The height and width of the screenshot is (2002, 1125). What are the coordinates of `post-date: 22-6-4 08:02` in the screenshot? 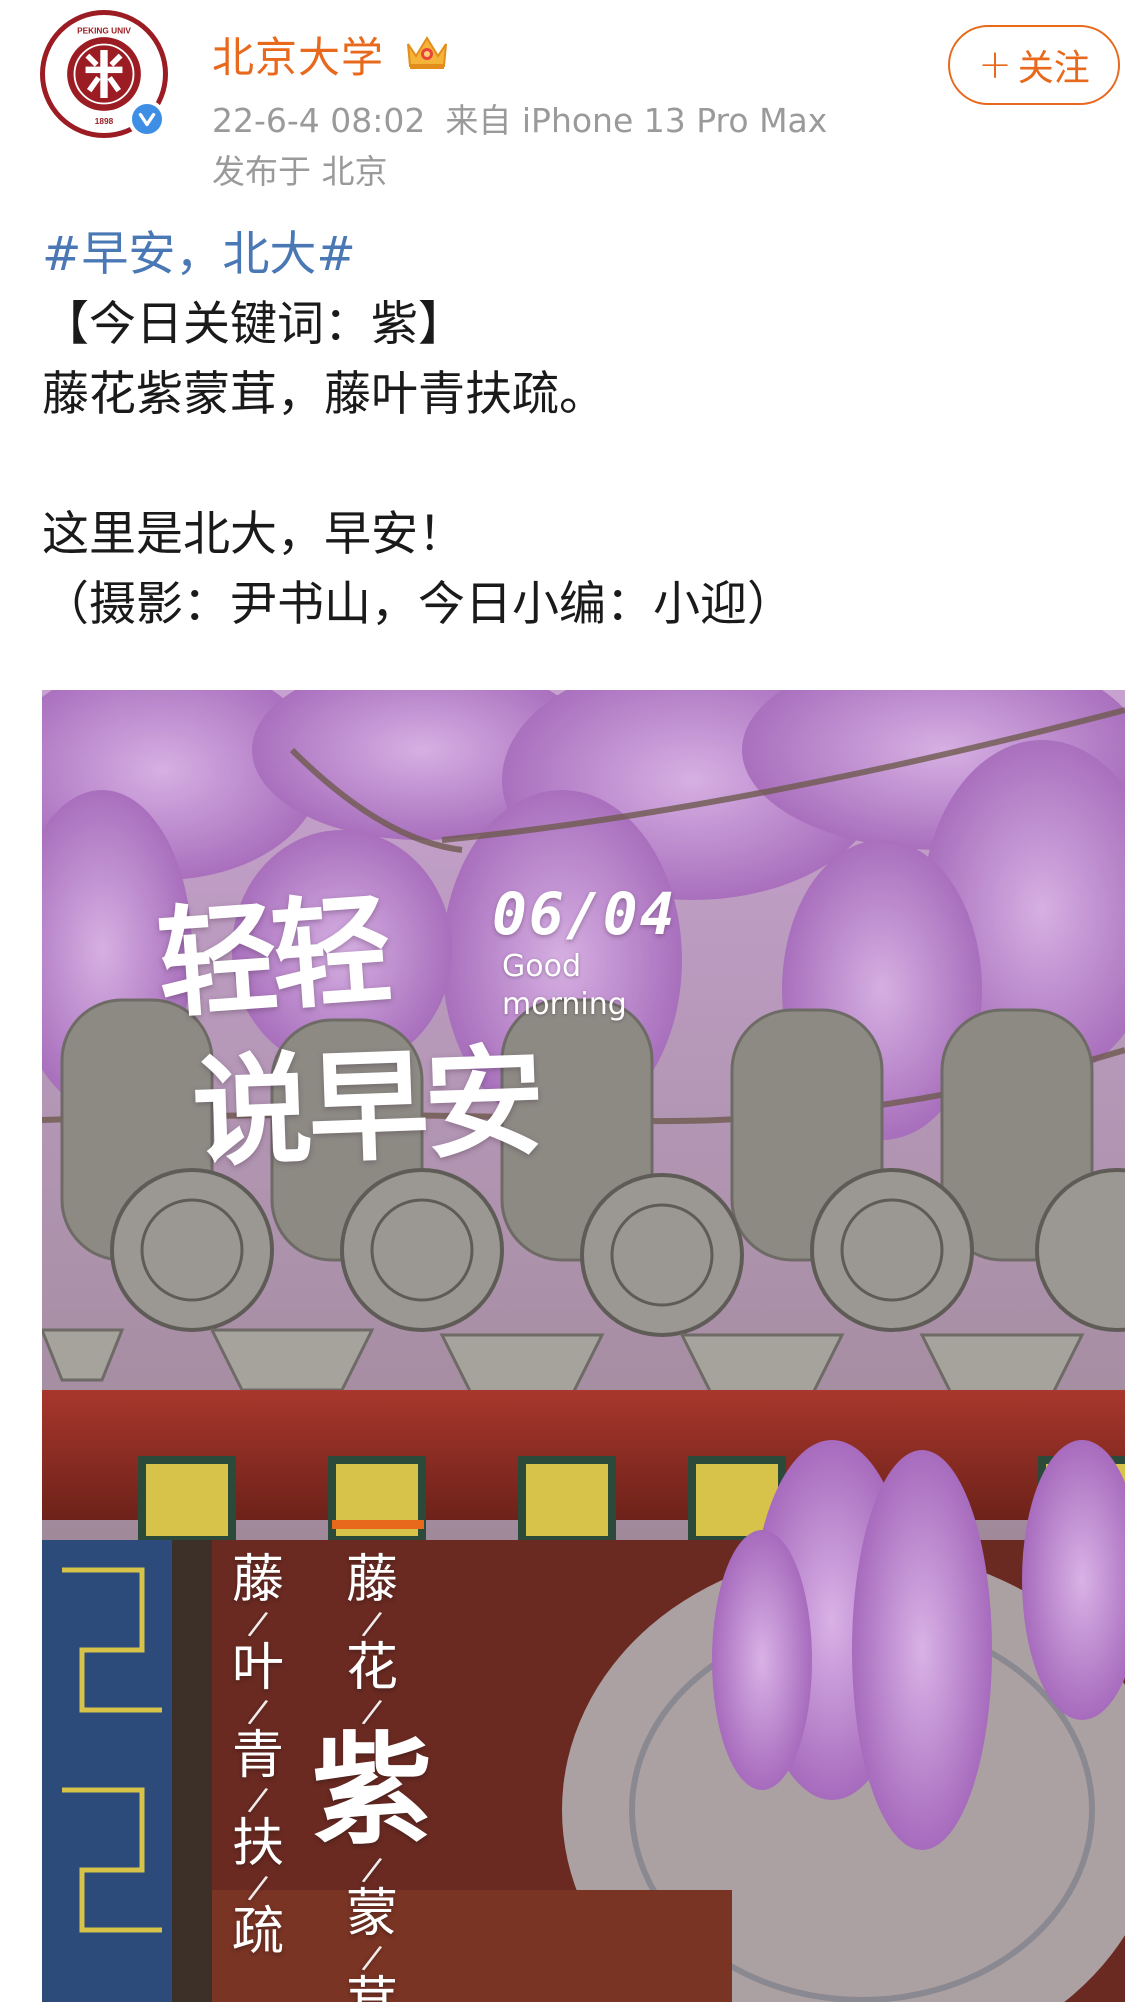 It's located at (319, 120).